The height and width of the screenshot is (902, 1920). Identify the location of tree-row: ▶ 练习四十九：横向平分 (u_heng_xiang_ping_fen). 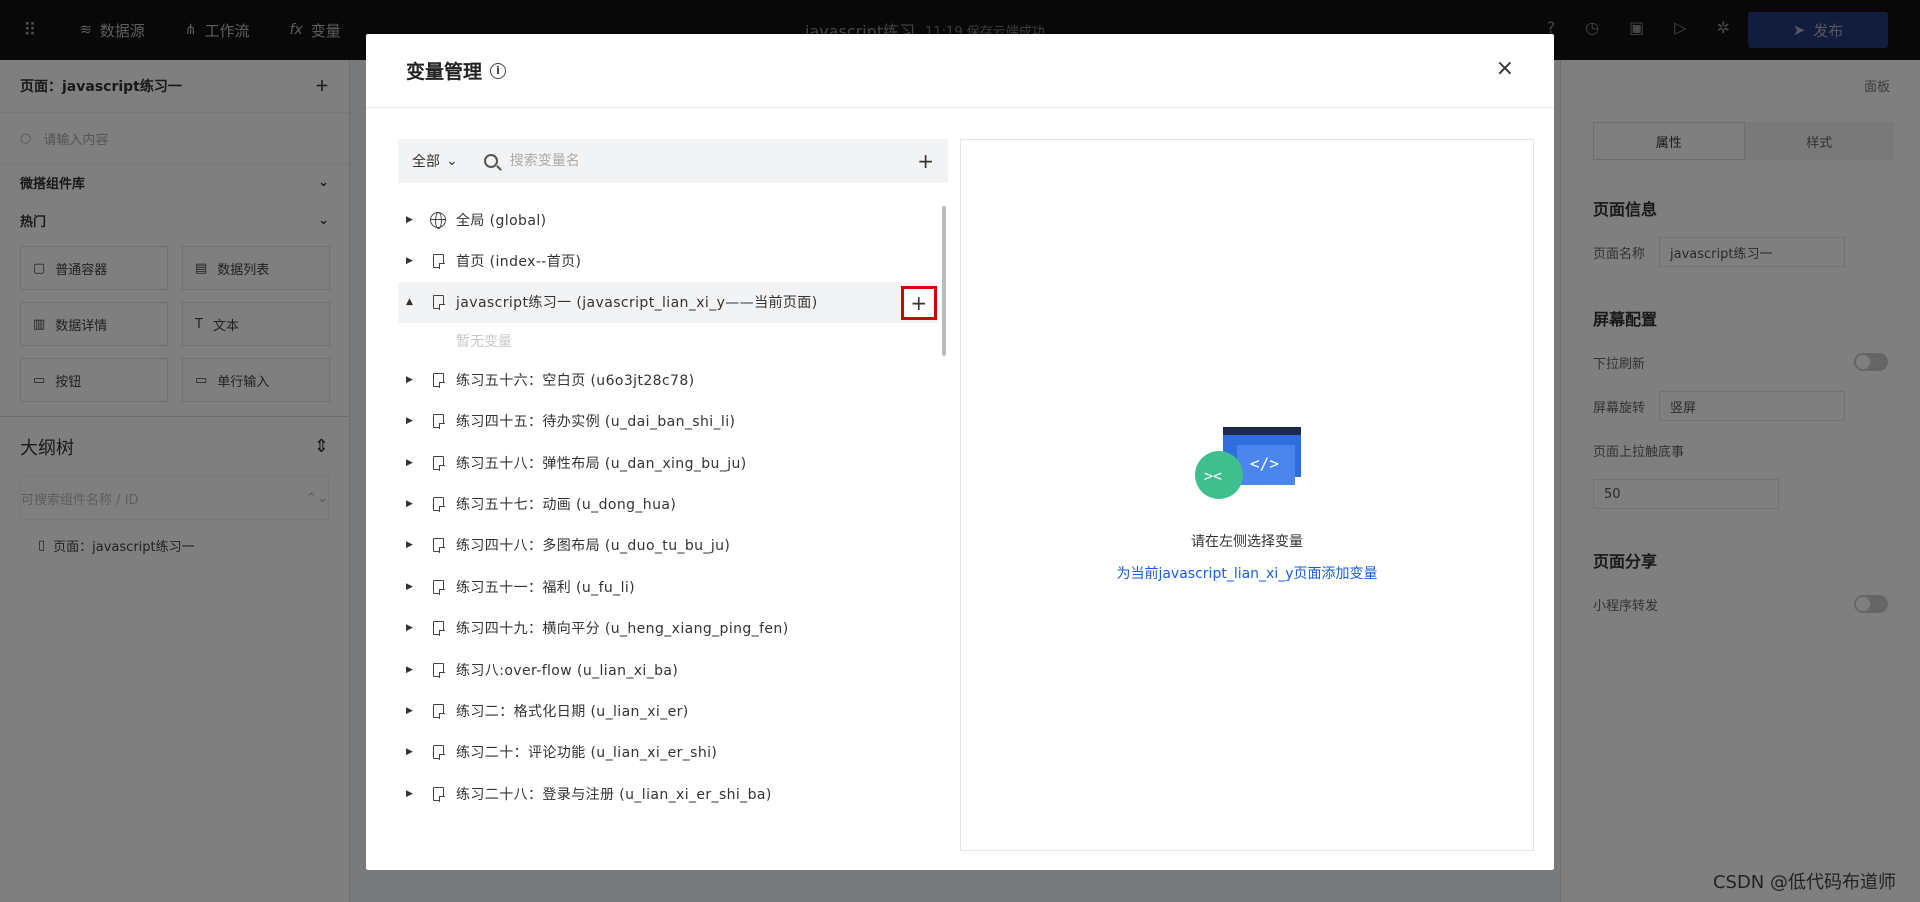
(668, 628).